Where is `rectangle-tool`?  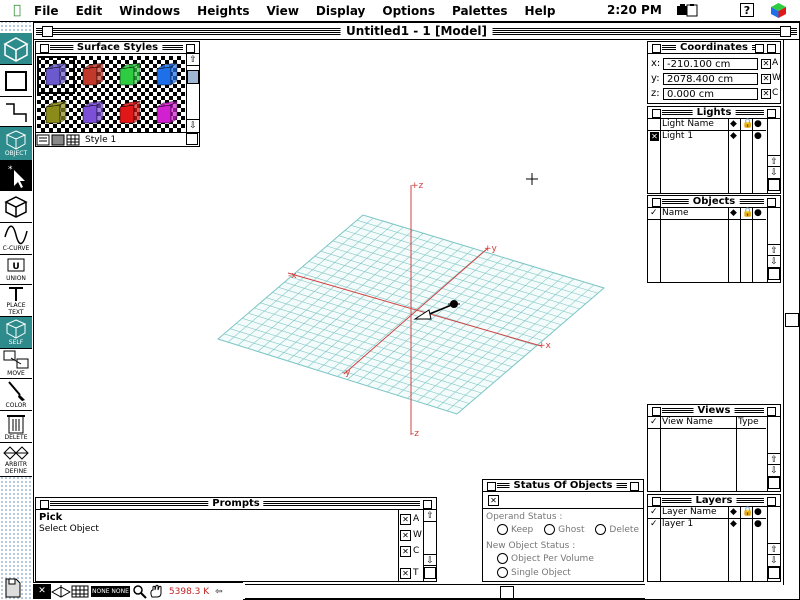 rectangle-tool is located at coordinates (16, 81).